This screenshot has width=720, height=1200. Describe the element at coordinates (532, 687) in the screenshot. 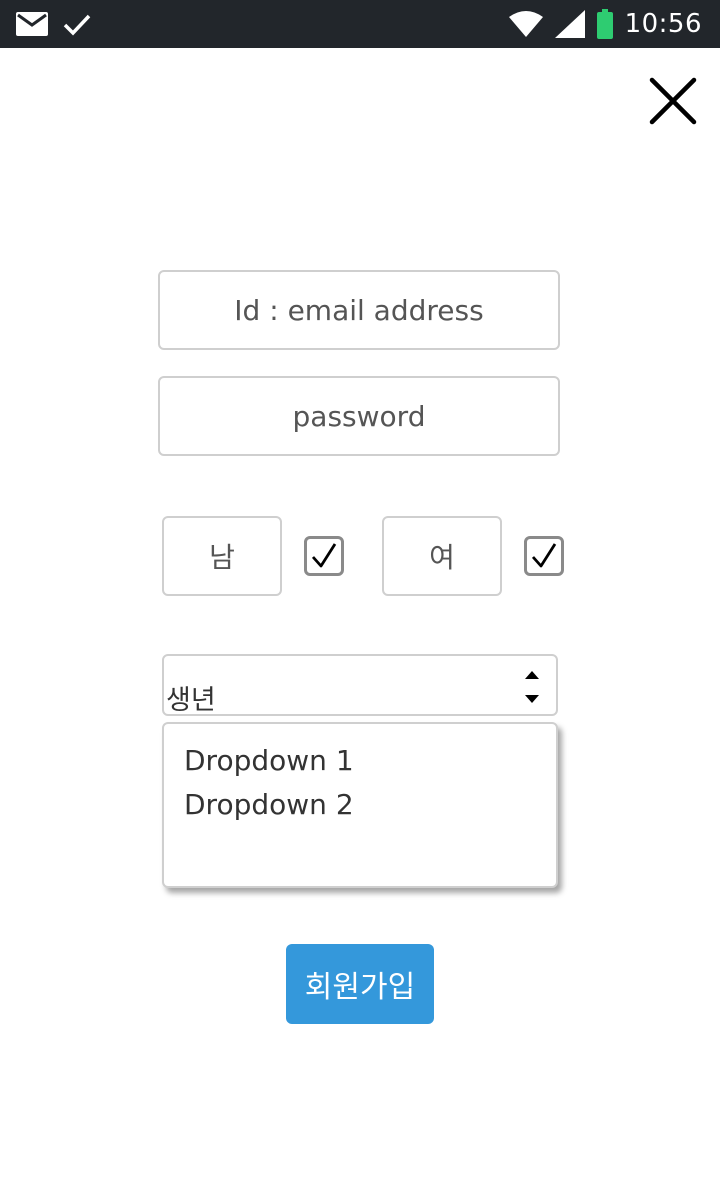

I see `select-arrows-icon` at that location.